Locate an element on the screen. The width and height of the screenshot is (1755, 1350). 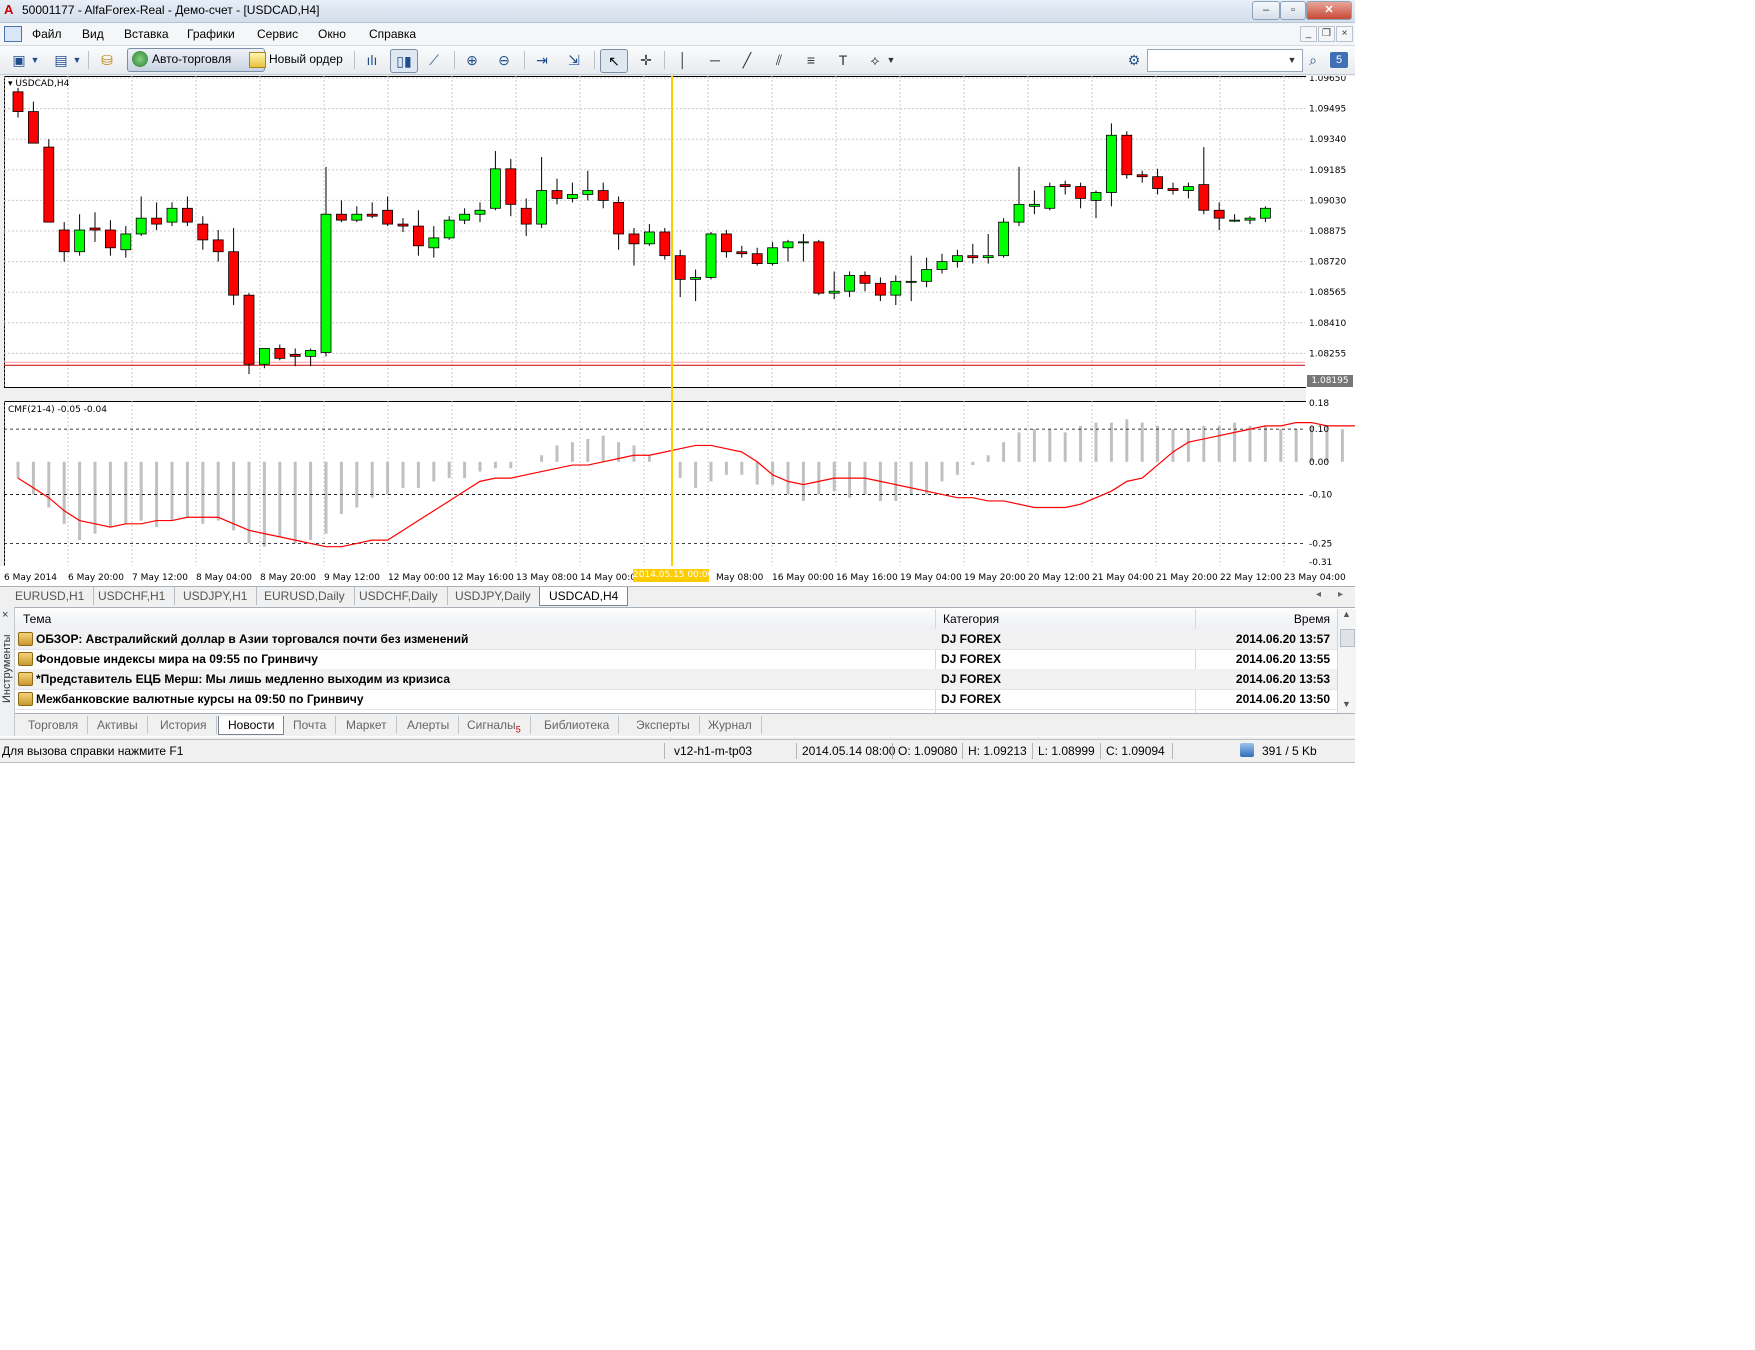
tab-mail: Почта is located at coordinates (310, 725).